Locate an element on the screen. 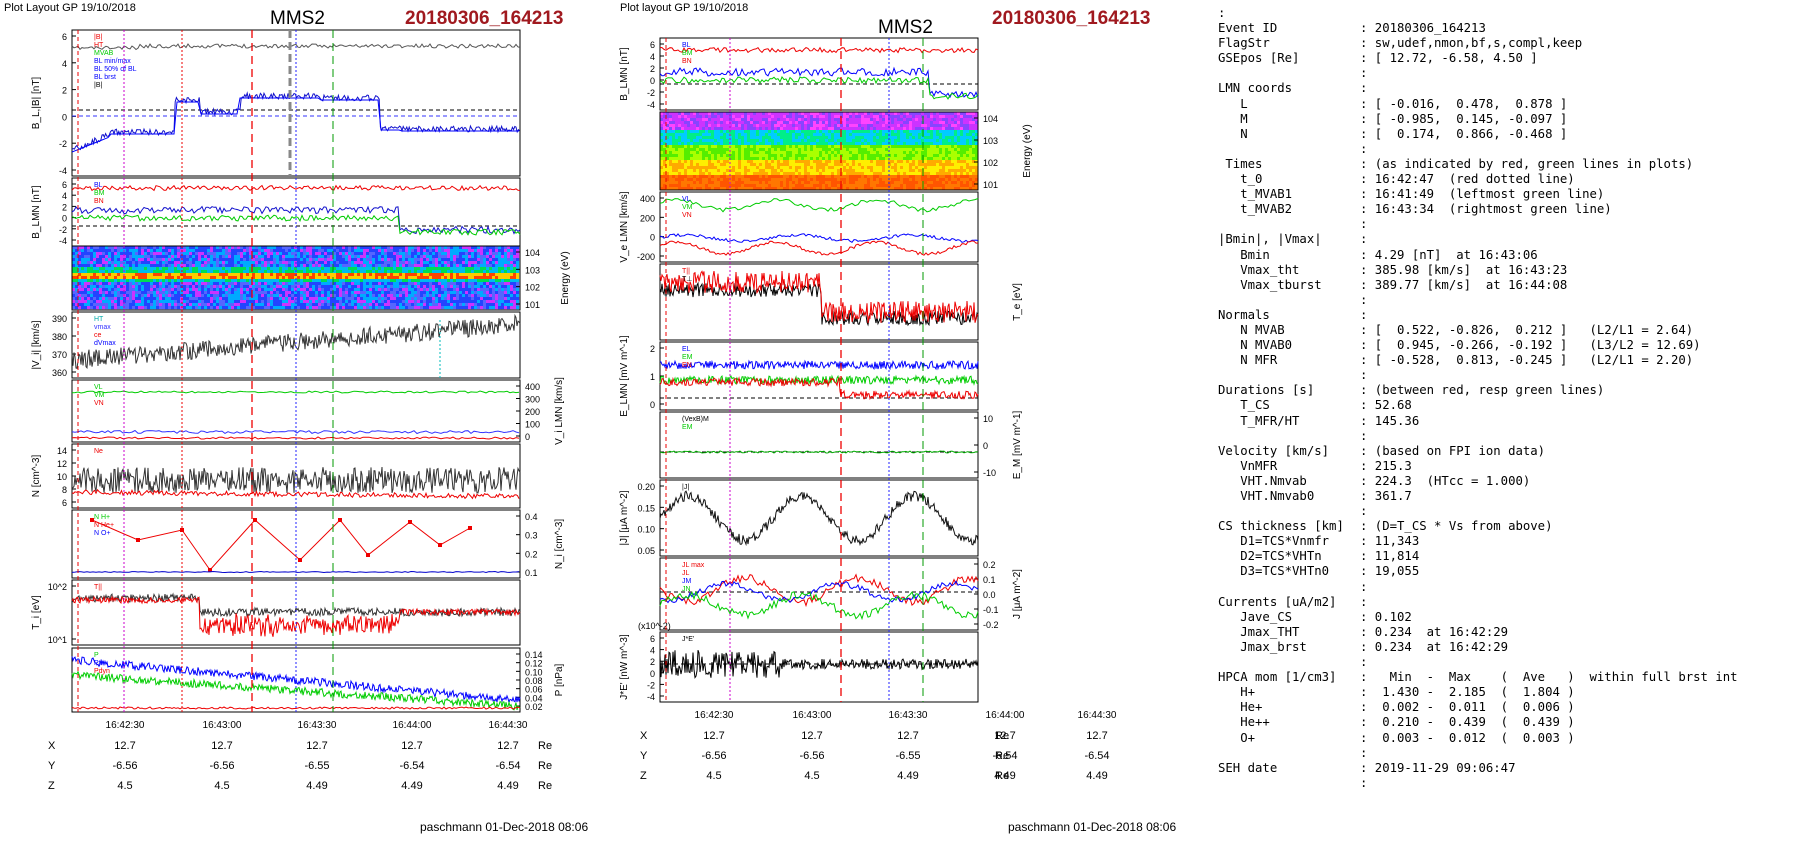 Image resolution: width=1804 pixels, height=841 pixels. coord-unit: Re is located at coordinates (545, 786).